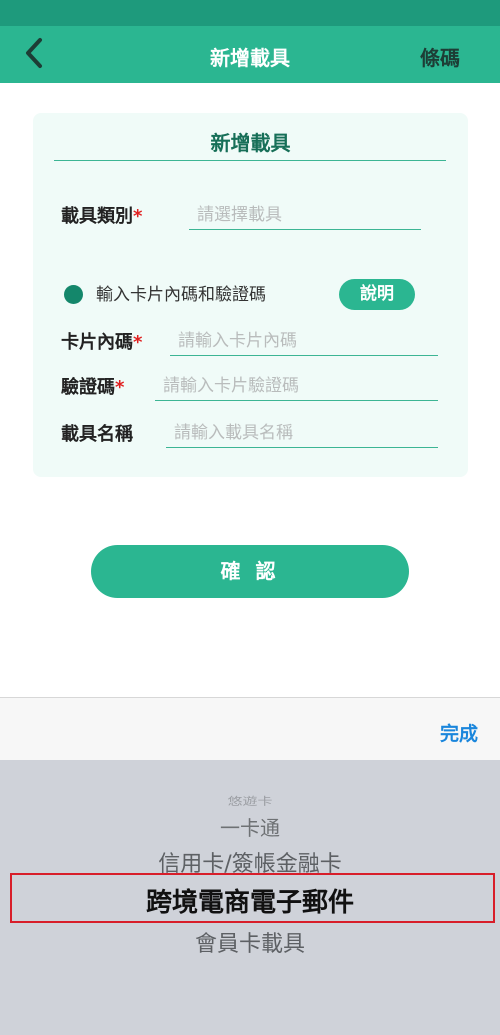 The image size is (500, 1035). What do you see at coordinates (250, 143) in the screenshot?
I see `card-title: 新增載具` at bounding box center [250, 143].